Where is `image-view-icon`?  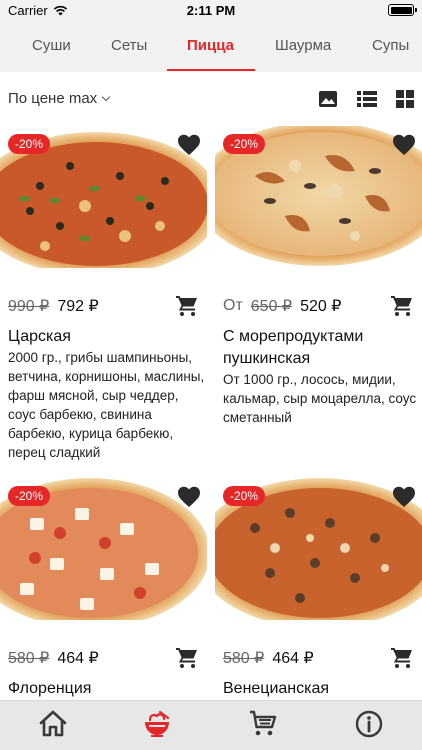 image-view-icon is located at coordinates (328, 99).